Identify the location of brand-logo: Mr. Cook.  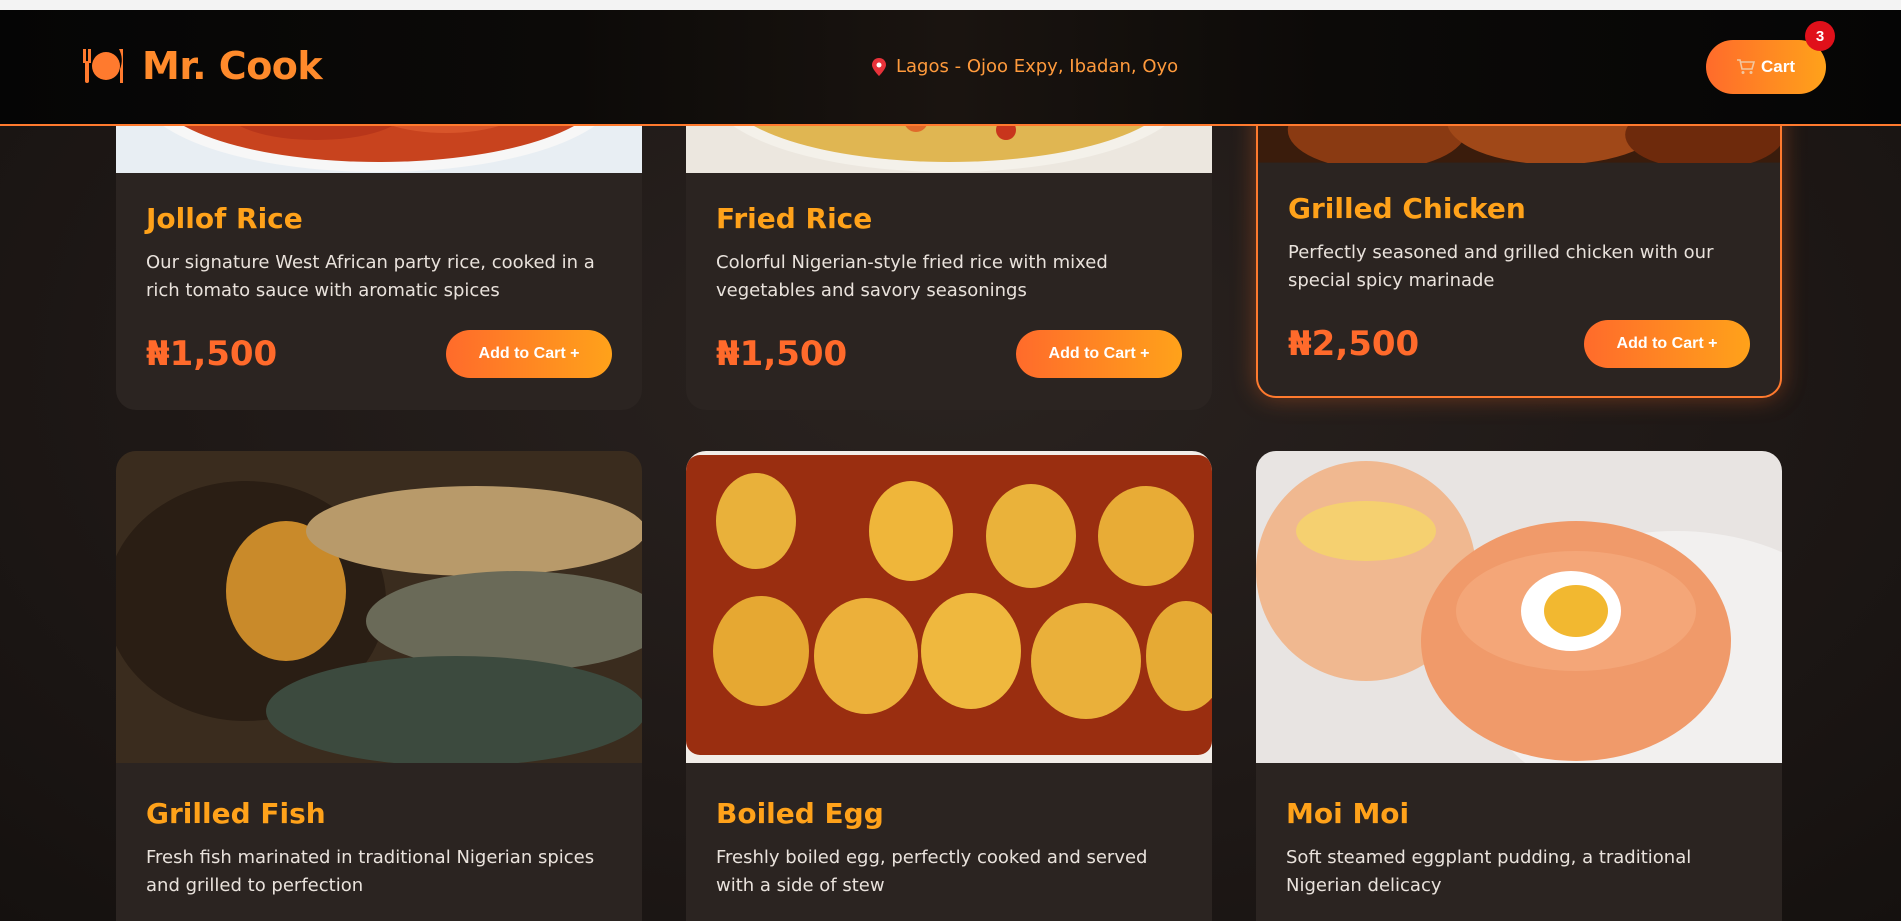
(202, 66).